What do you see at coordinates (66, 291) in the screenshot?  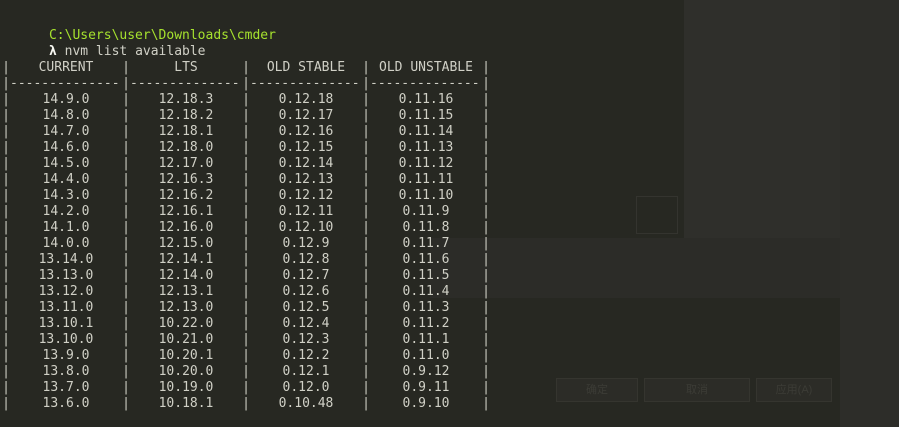 I see `cell-current: 13.12.0` at bounding box center [66, 291].